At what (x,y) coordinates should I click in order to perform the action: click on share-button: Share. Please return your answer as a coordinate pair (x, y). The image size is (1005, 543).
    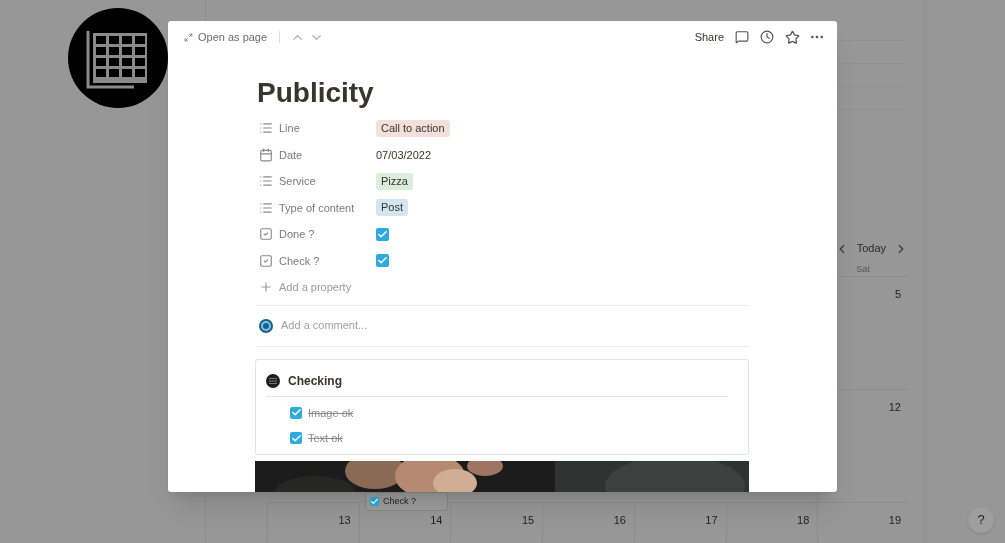
    Looking at the image, I should click on (709, 37).